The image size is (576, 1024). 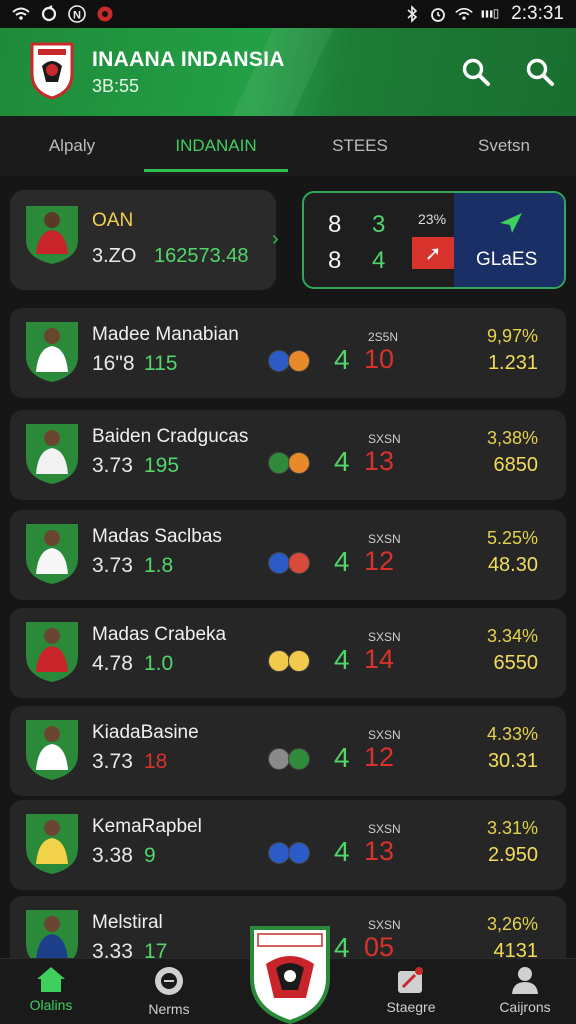 What do you see at coordinates (512, 565) in the screenshot?
I see `stat-total: 48.30` at bounding box center [512, 565].